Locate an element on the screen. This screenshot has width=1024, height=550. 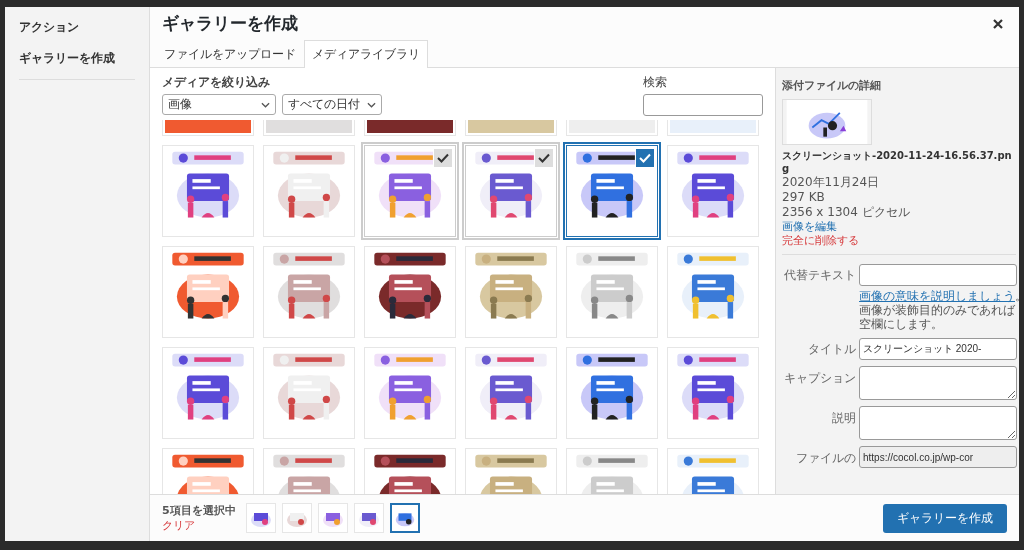
modal-title: ギャラリーを作成 is located at coordinates (230, 23).